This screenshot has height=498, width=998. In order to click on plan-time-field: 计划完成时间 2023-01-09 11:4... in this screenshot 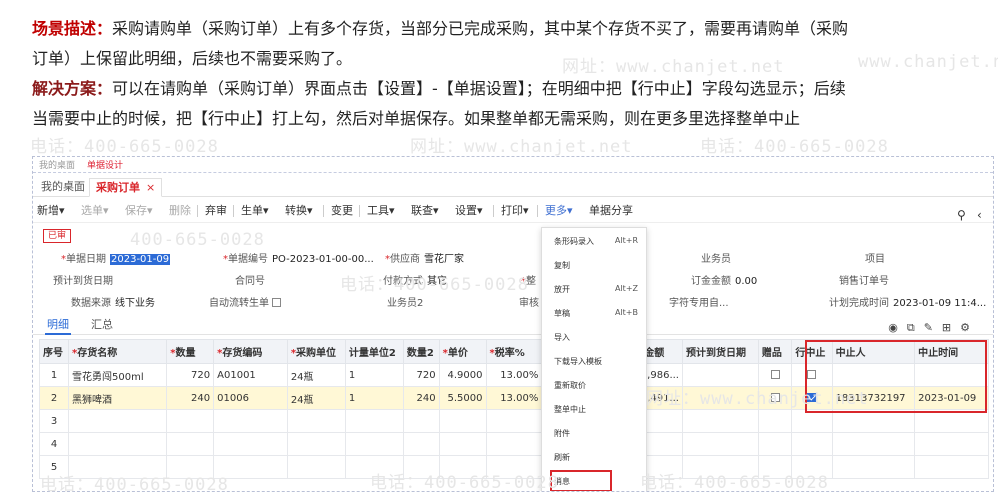, I will do `click(907, 301)`.